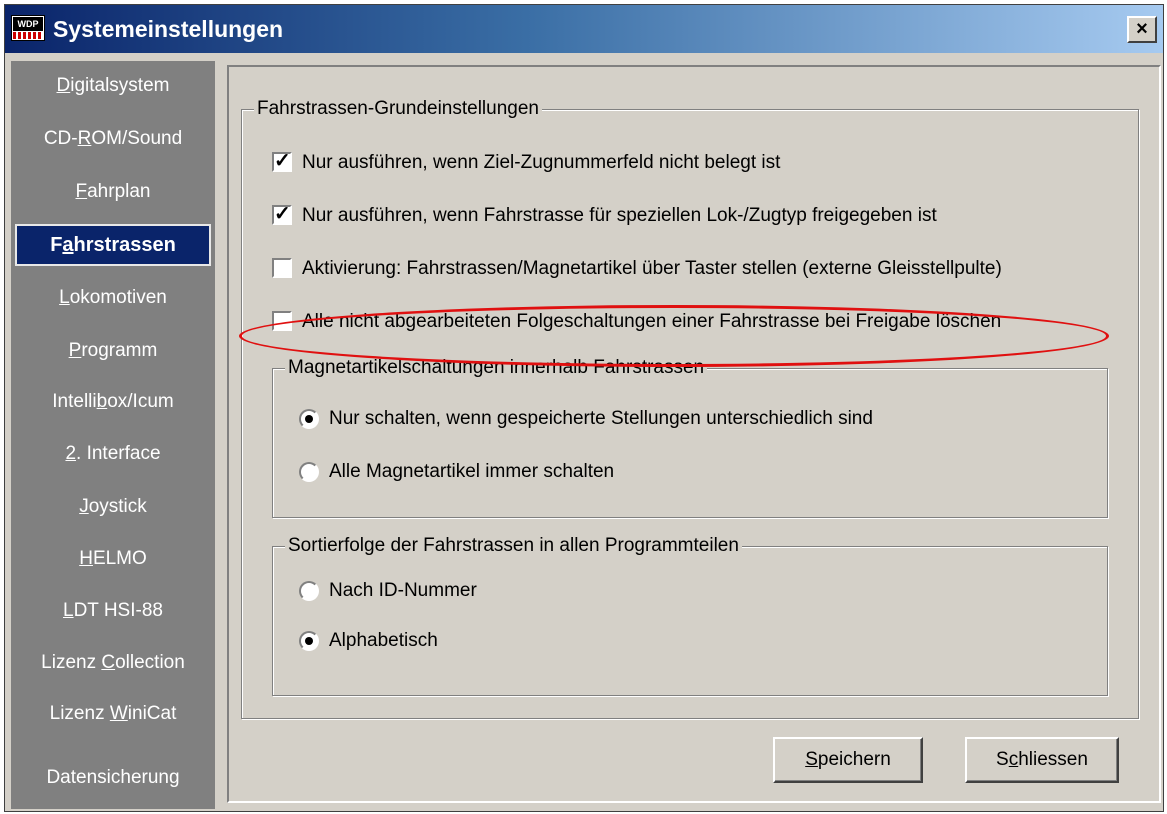  What do you see at coordinates (113, 298) in the screenshot?
I see `sidebar-item-lokomotiven: Lokomotiven` at bounding box center [113, 298].